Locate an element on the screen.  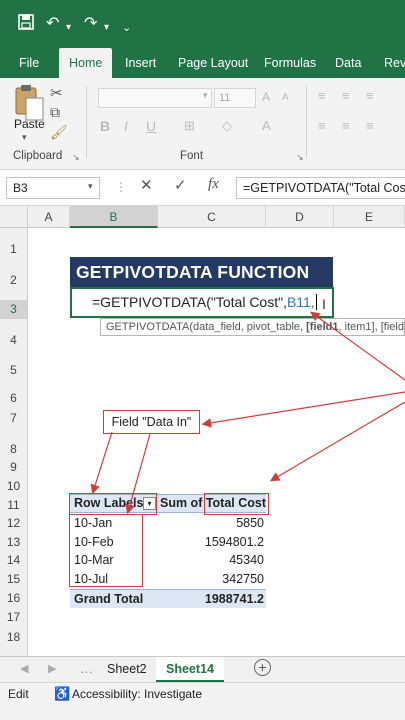
arrow-callout-to-row-items is located at coordinates (138, 474).